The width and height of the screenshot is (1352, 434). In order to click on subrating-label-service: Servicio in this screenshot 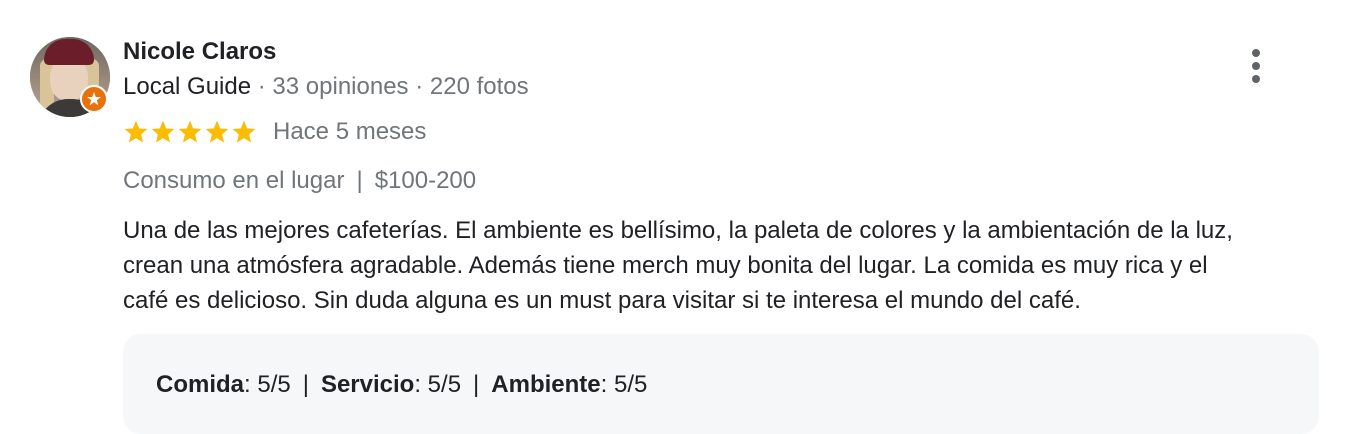, I will do `click(367, 384)`.